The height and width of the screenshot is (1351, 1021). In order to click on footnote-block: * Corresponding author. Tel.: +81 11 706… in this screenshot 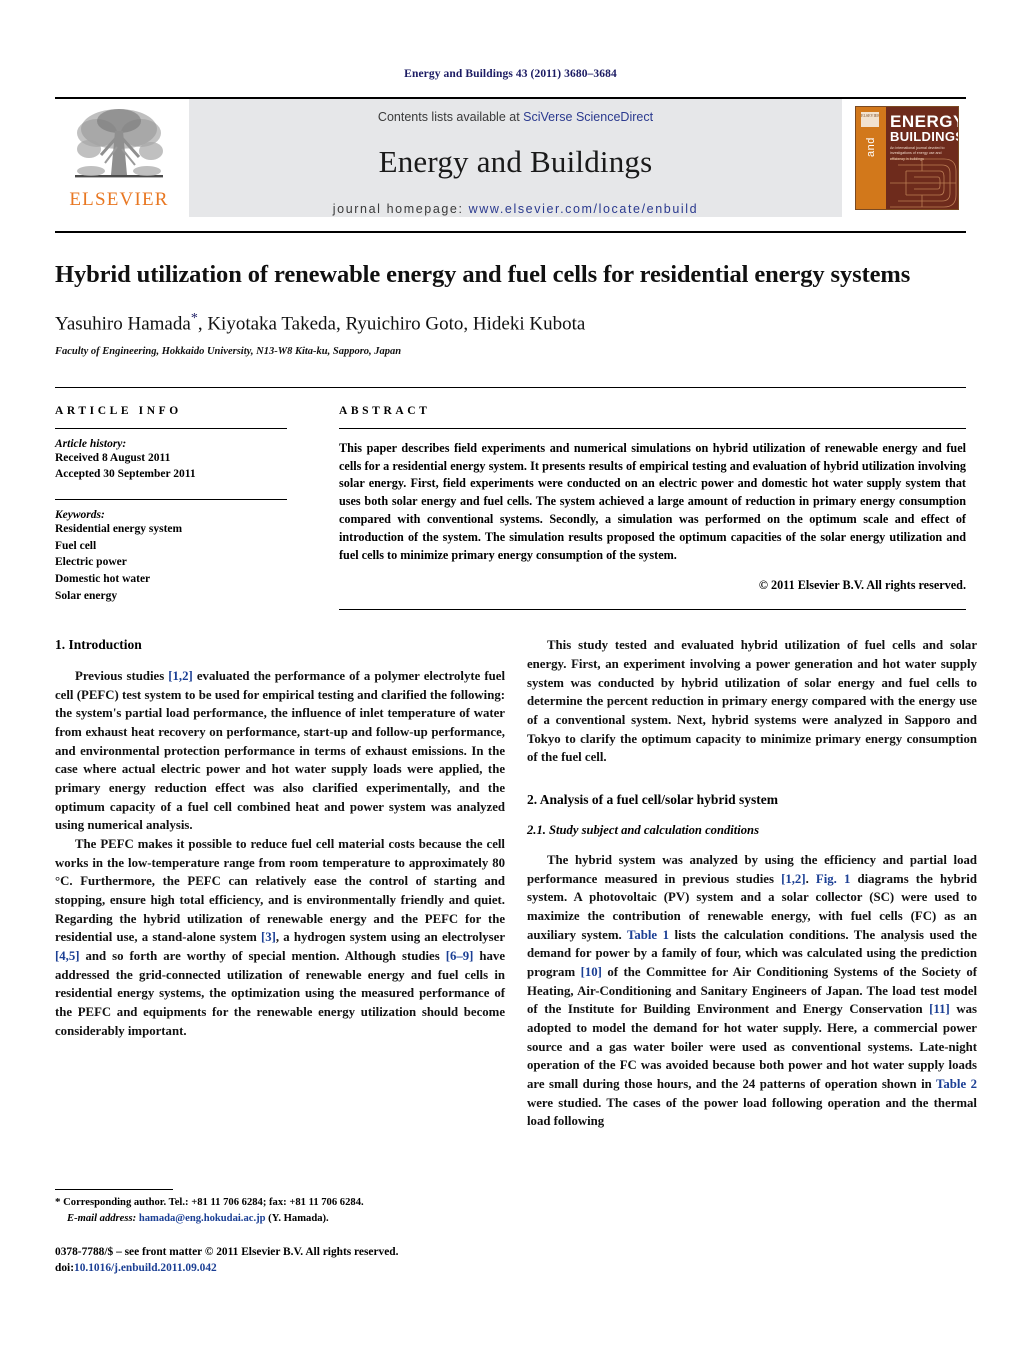, I will do `click(280, 1232)`.